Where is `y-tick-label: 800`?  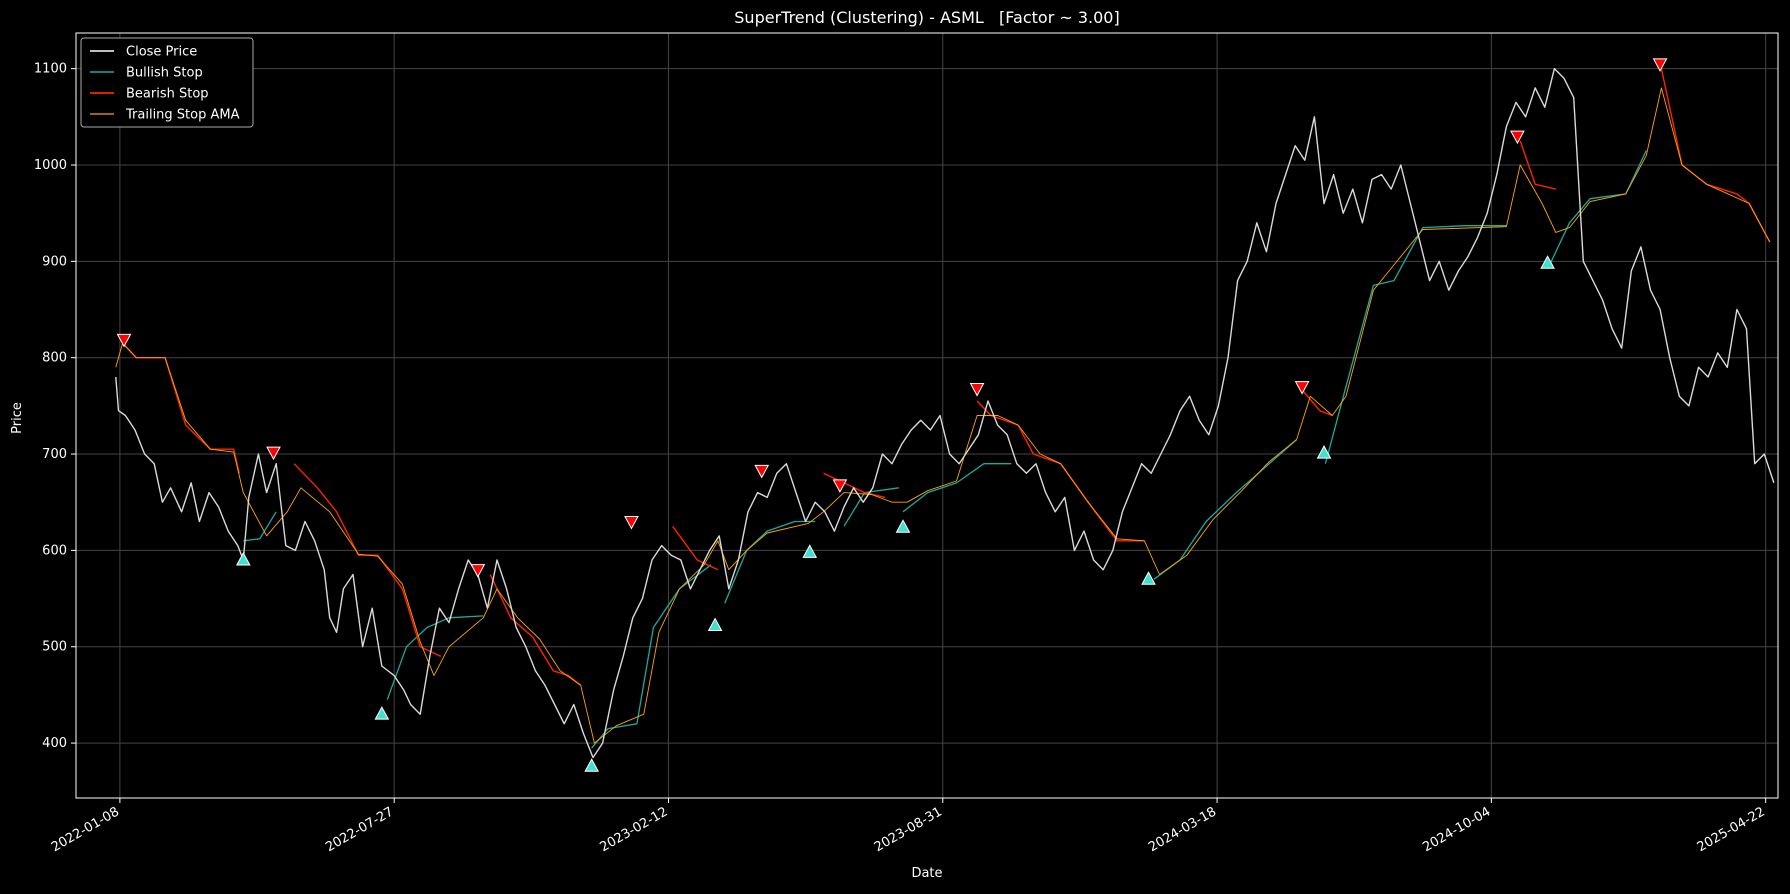
y-tick-label: 800 is located at coordinates (54, 358).